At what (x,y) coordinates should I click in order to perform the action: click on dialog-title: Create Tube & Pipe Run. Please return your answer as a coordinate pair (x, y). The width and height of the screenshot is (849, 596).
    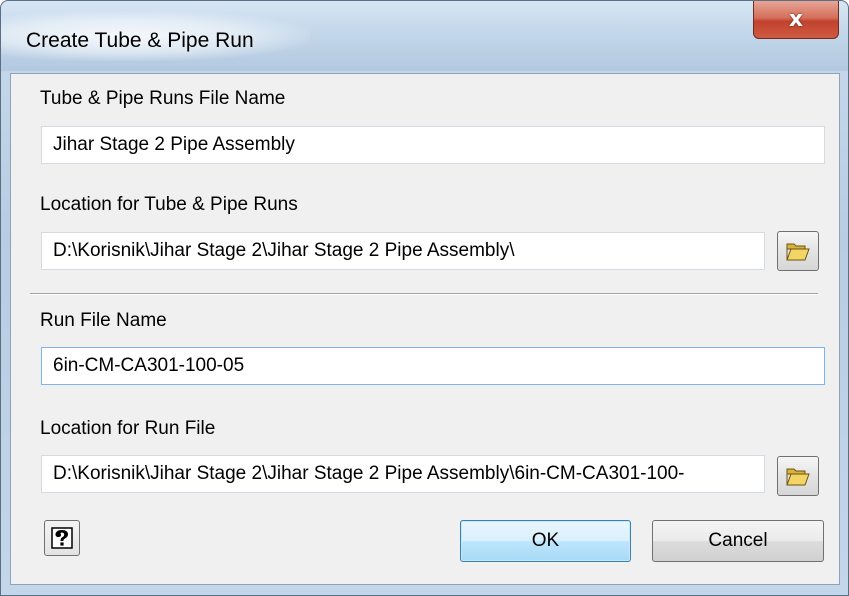
    Looking at the image, I should click on (140, 40).